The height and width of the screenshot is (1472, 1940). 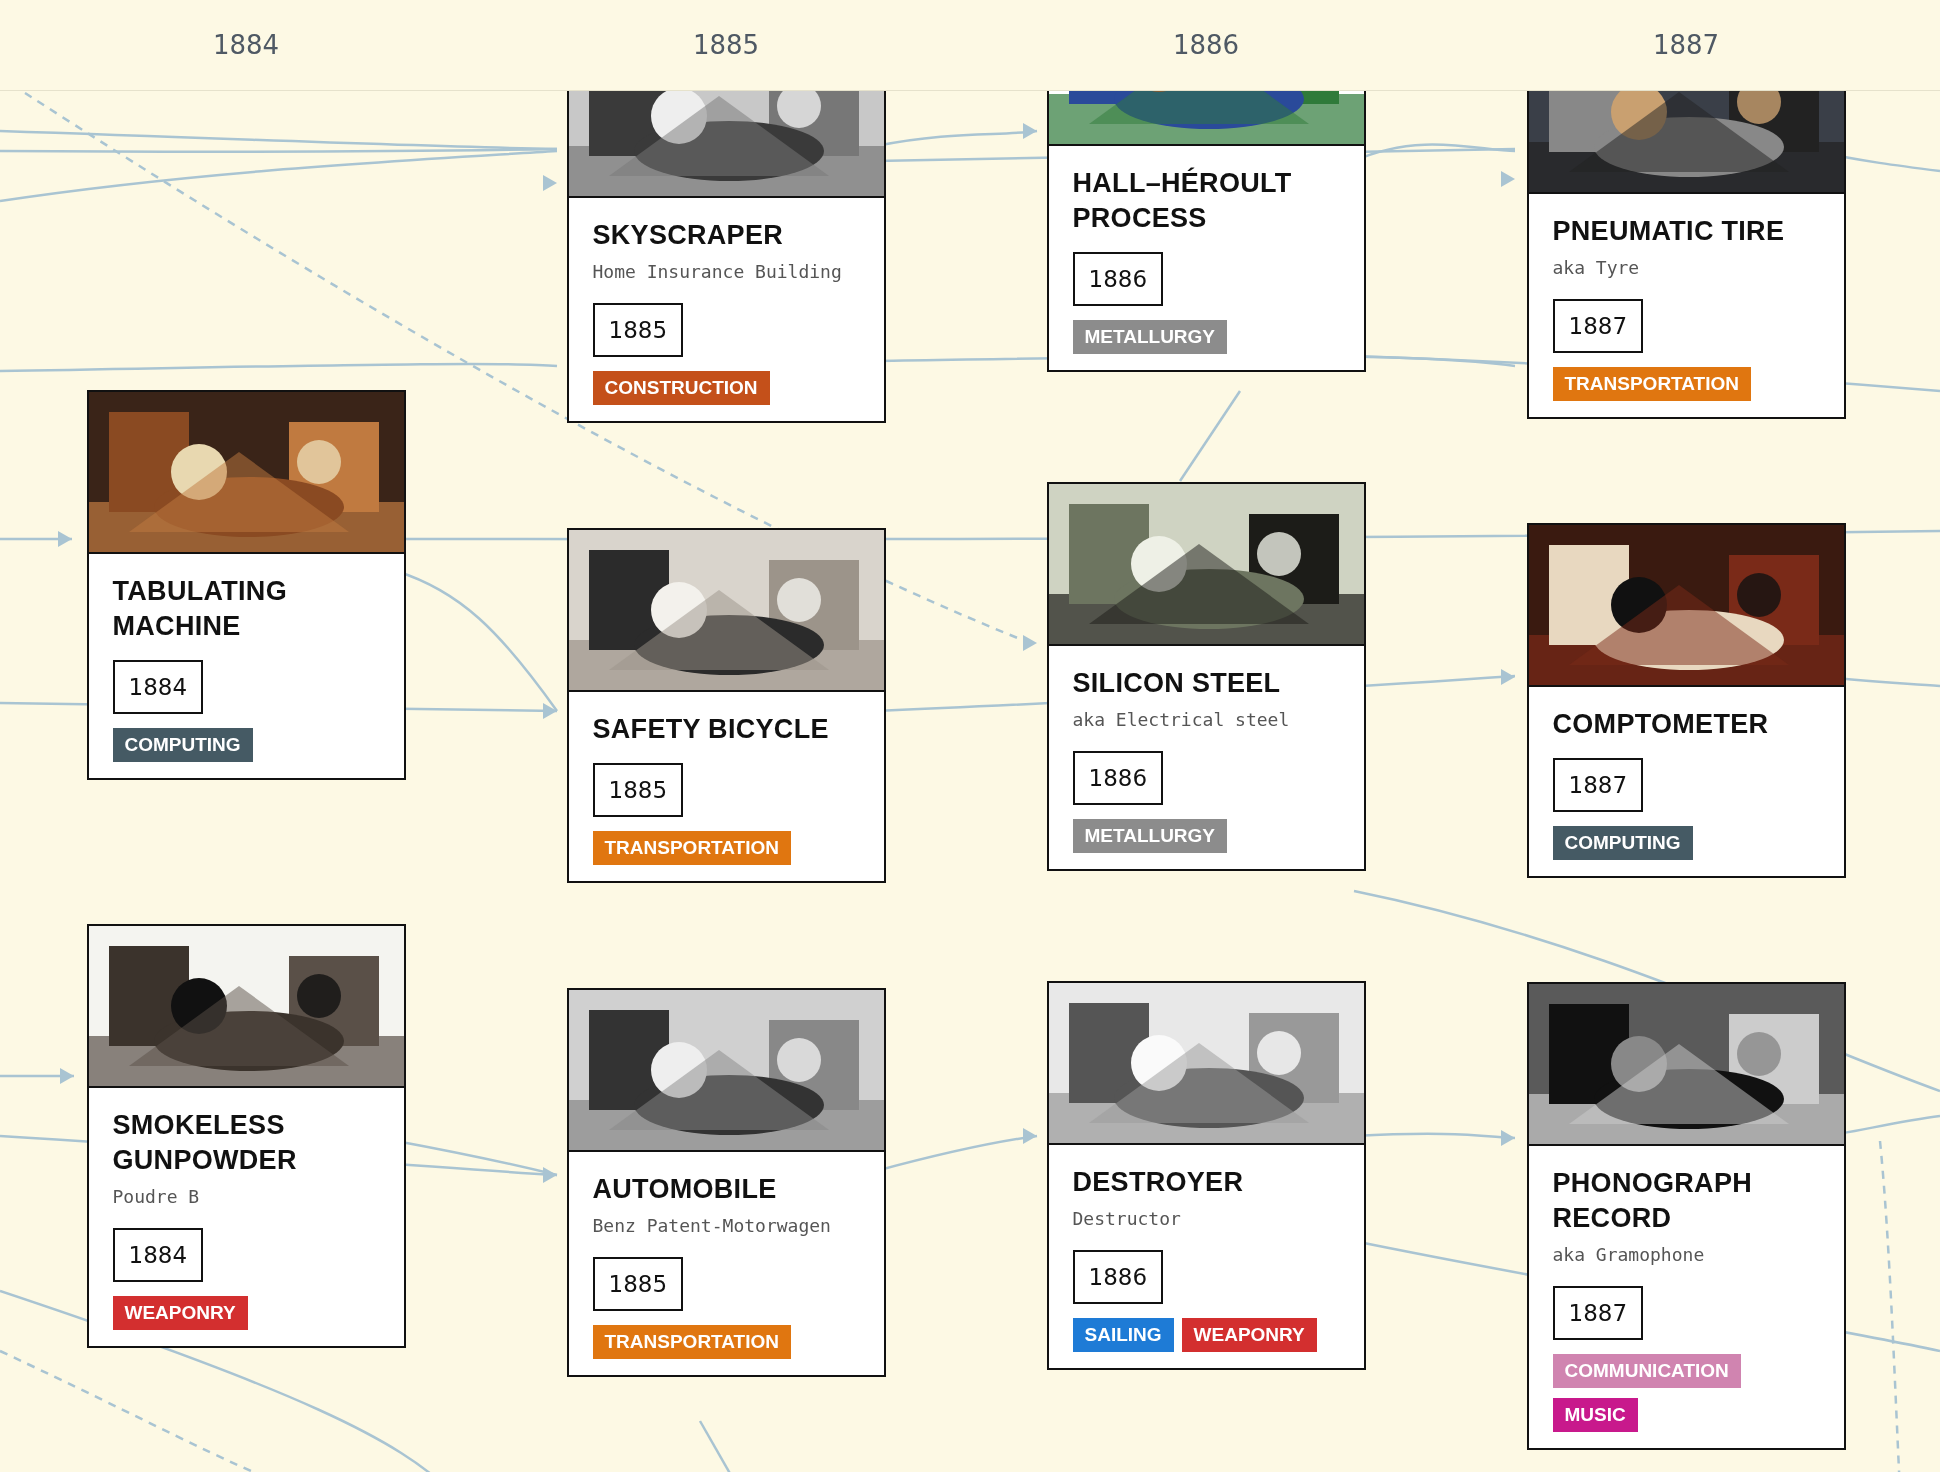 I want to click on invention-card: HALL–HÉROULT PROCESS 1886 METALLURGY, so click(x=1206, y=231).